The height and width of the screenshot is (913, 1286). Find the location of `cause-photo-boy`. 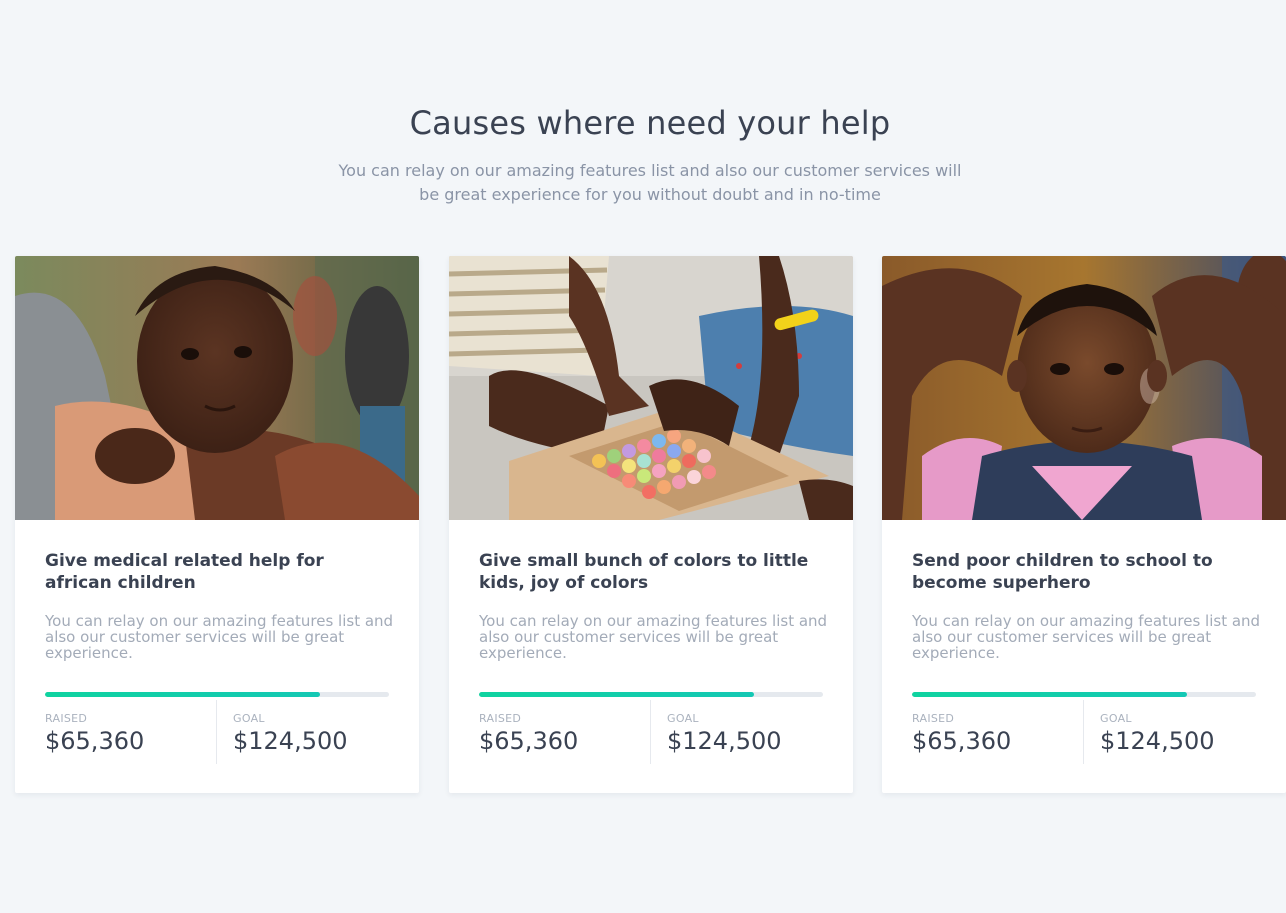

cause-photo-boy is located at coordinates (1084, 388).